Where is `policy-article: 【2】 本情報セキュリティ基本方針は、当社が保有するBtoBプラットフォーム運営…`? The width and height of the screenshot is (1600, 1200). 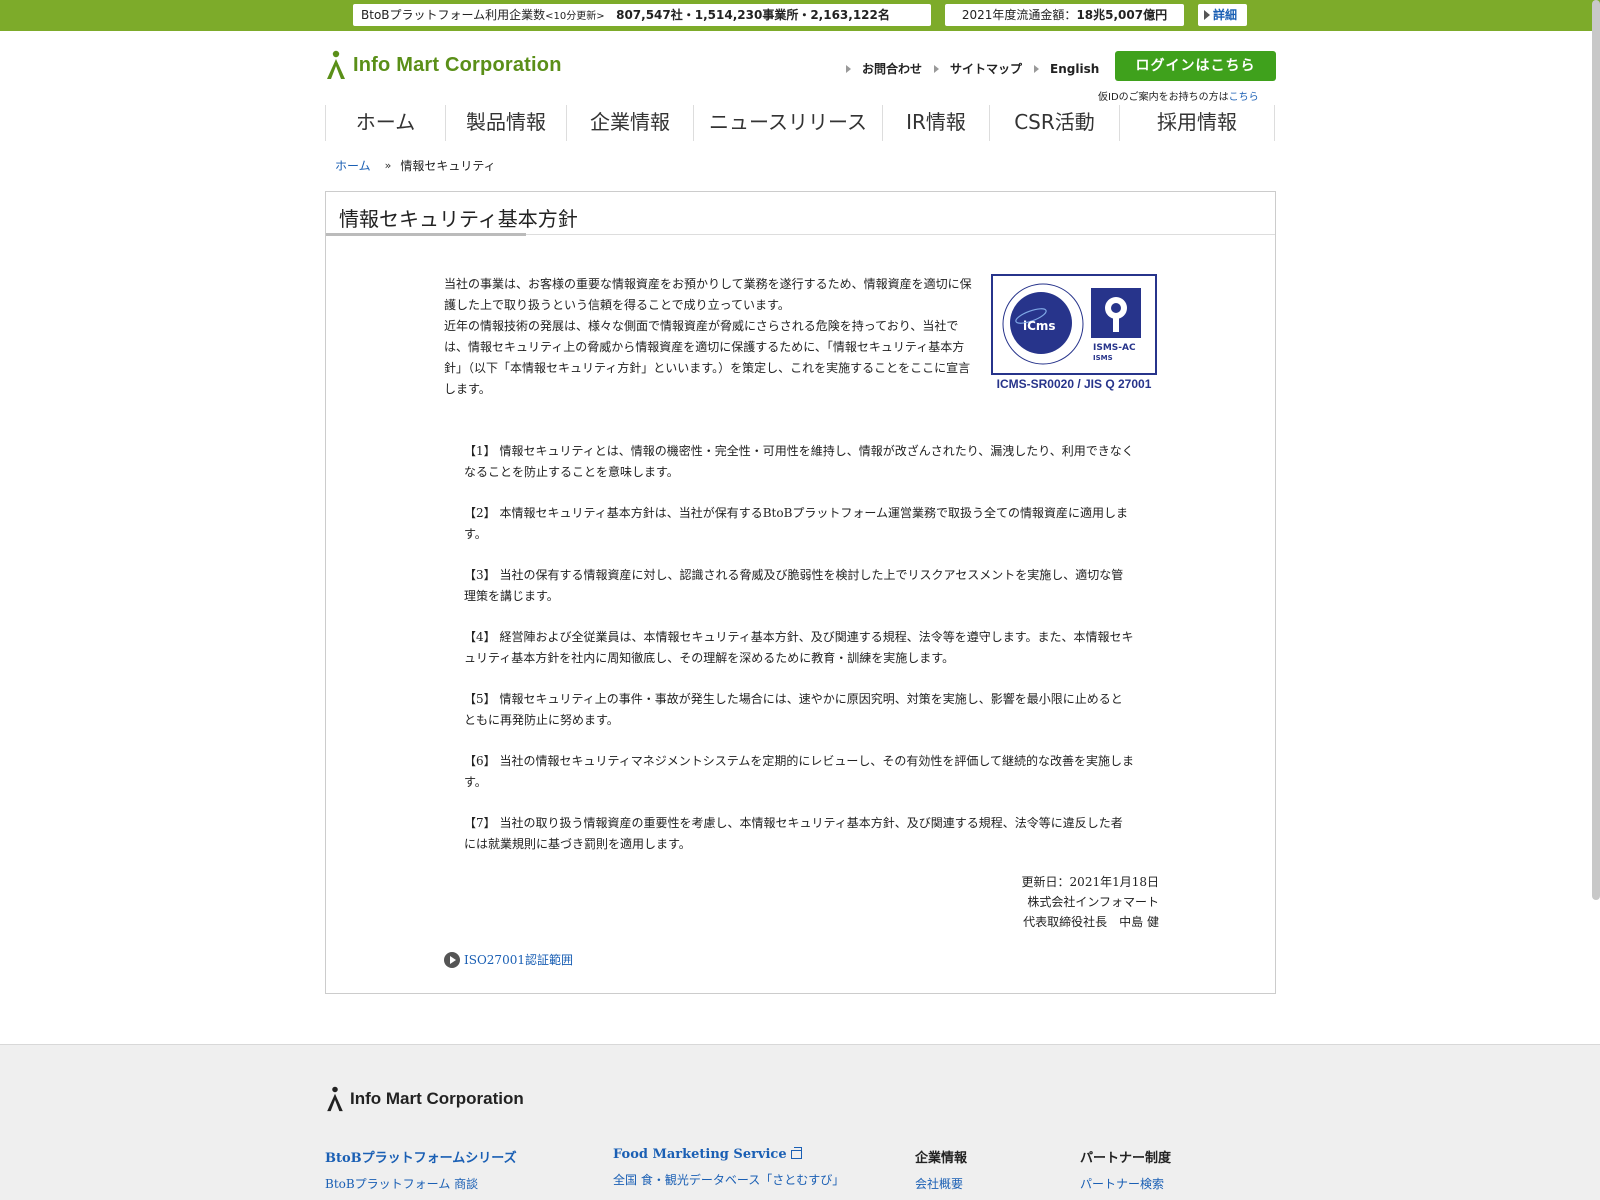
policy-article: 【2】 本情報セキュリティ基本方針は、当社が保有するBtoBプラットフォーム運営… is located at coordinates (796, 523).